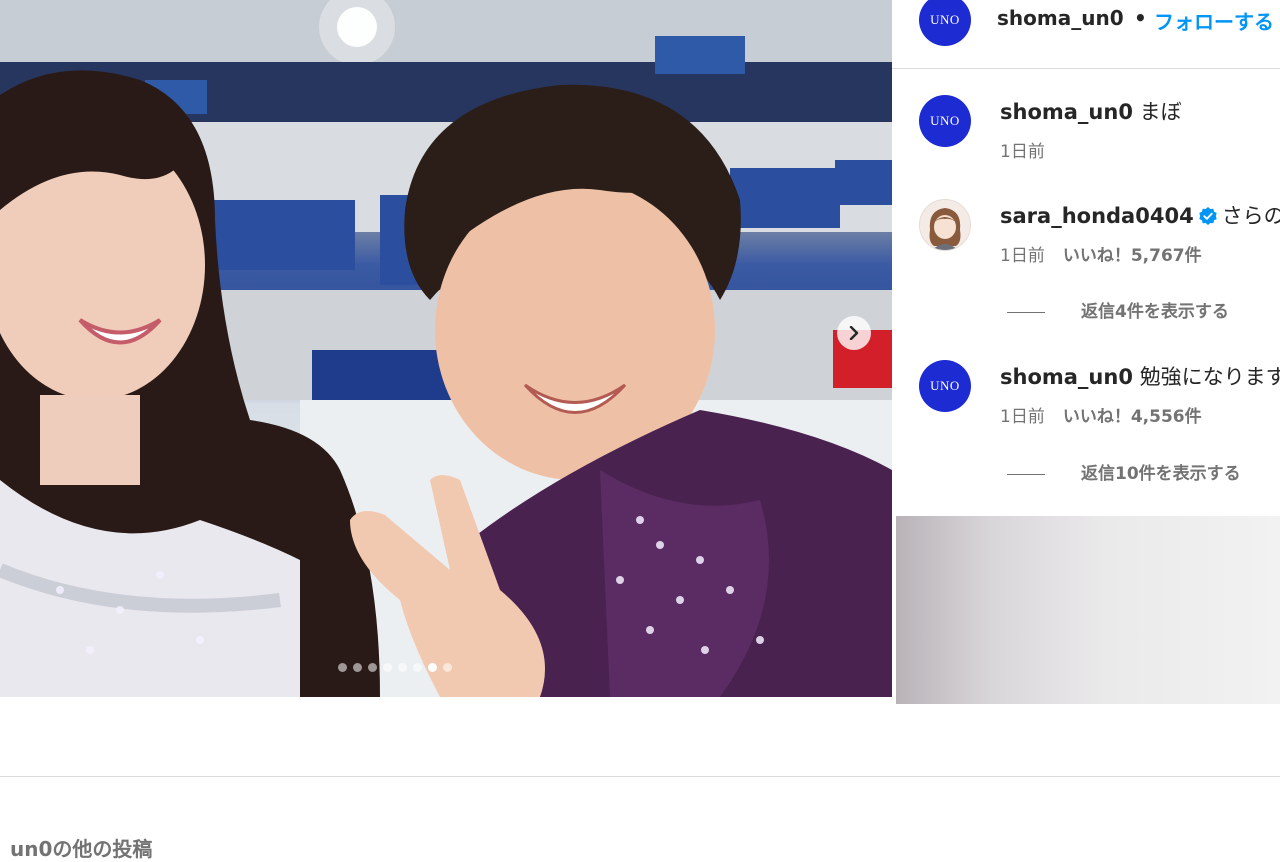  I want to click on commenter-username: sara_honda0404, so click(1097, 216).